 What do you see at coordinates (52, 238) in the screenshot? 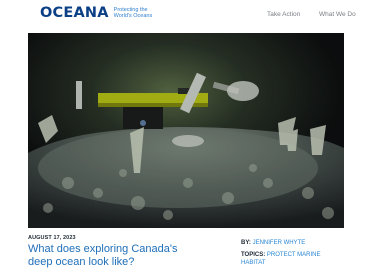
I see `article-date: AUGUST 17, 2023` at bounding box center [52, 238].